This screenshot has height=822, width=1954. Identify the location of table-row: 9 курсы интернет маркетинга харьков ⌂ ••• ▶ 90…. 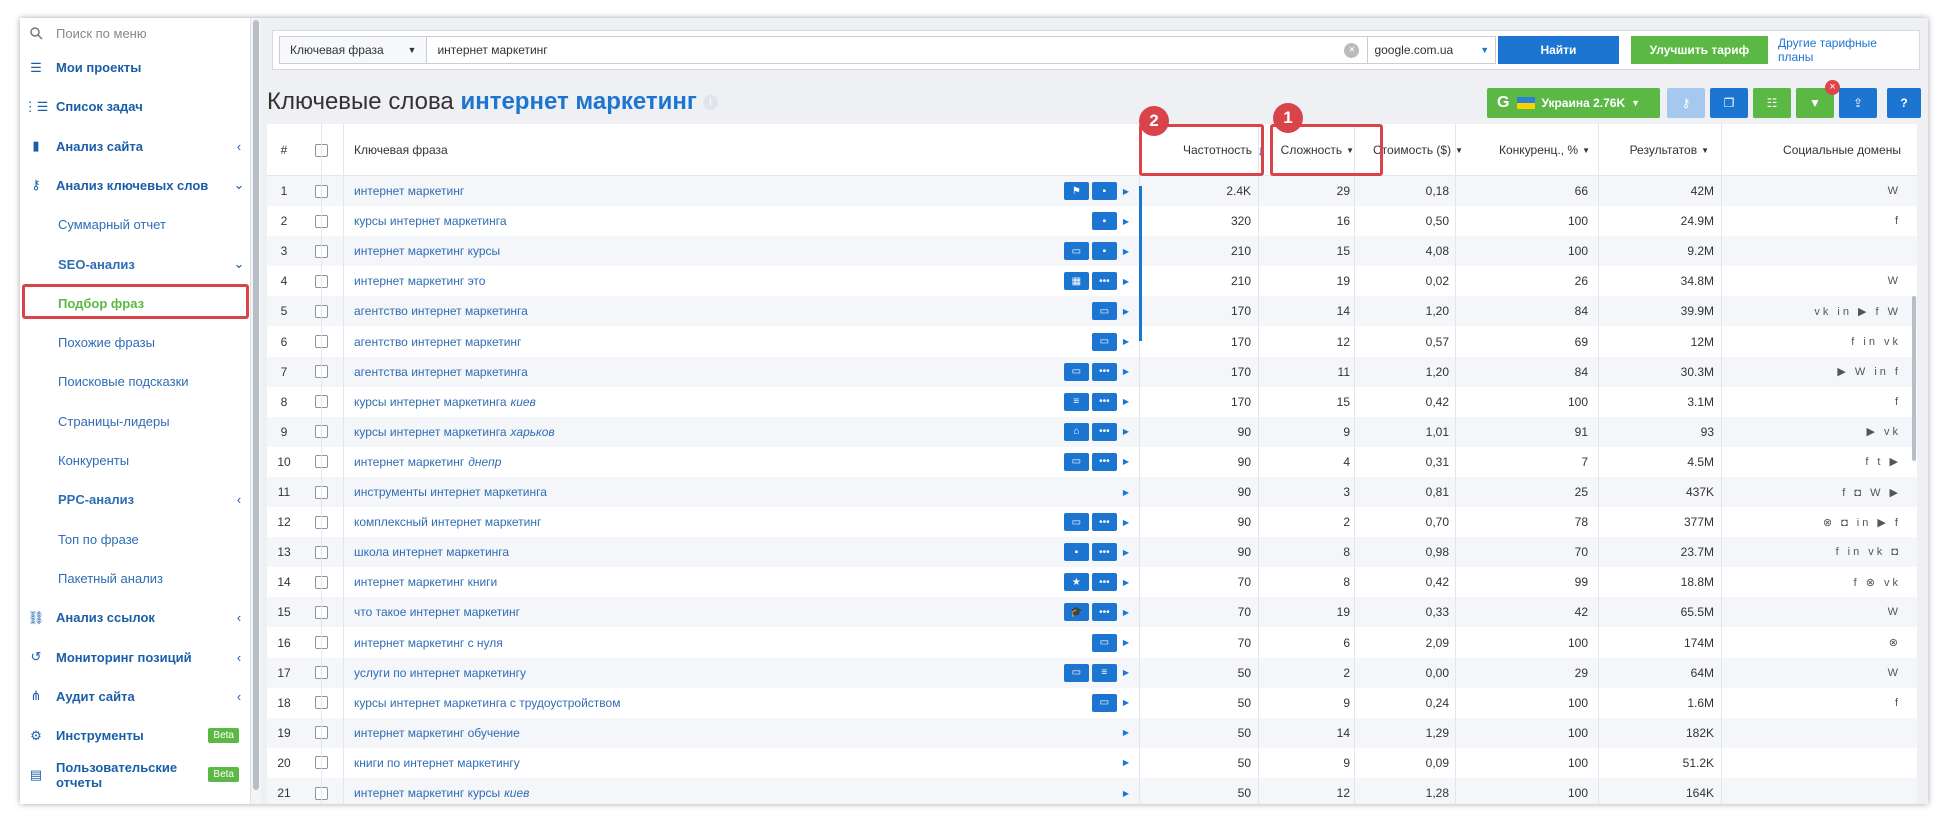
(1092, 431).